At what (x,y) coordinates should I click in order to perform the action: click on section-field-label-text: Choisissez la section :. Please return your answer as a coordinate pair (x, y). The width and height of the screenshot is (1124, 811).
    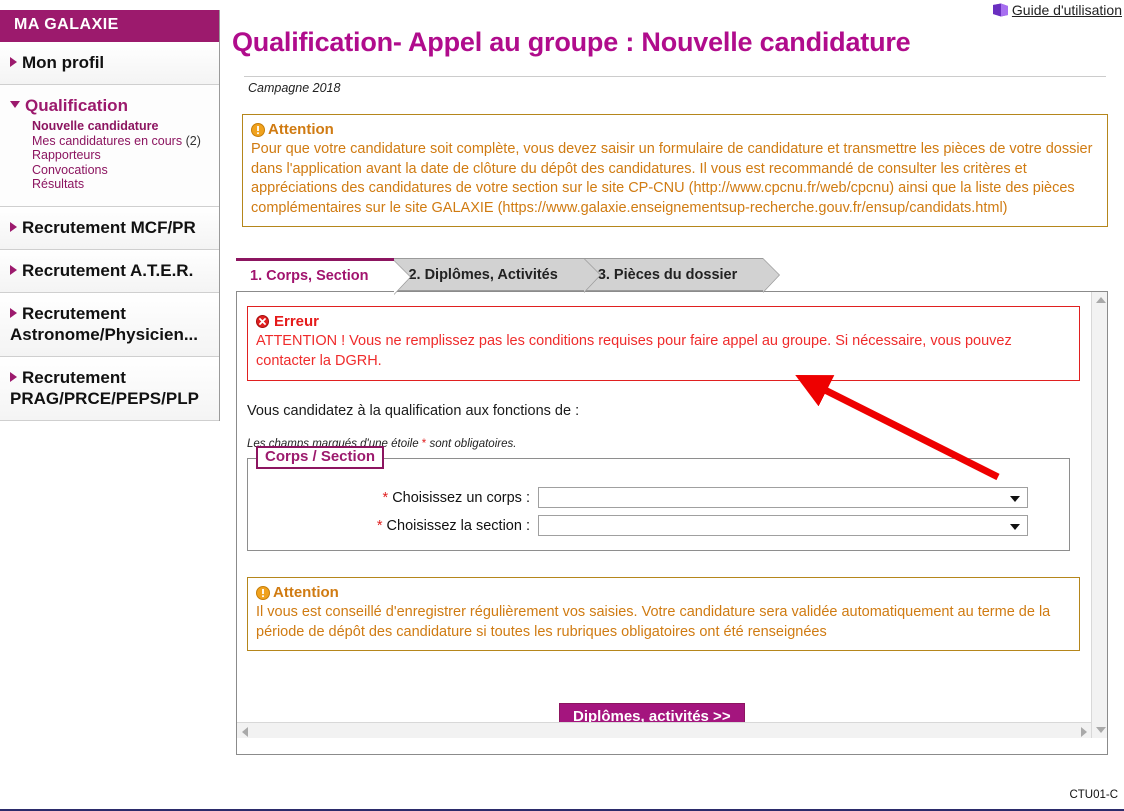
    Looking at the image, I should click on (458, 525).